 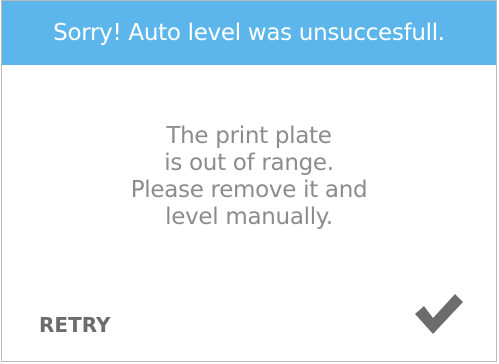 What do you see at coordinates (75, 325) in the screenshot?
I see `retry-button: RETRY` at bounding box center [75, 325].